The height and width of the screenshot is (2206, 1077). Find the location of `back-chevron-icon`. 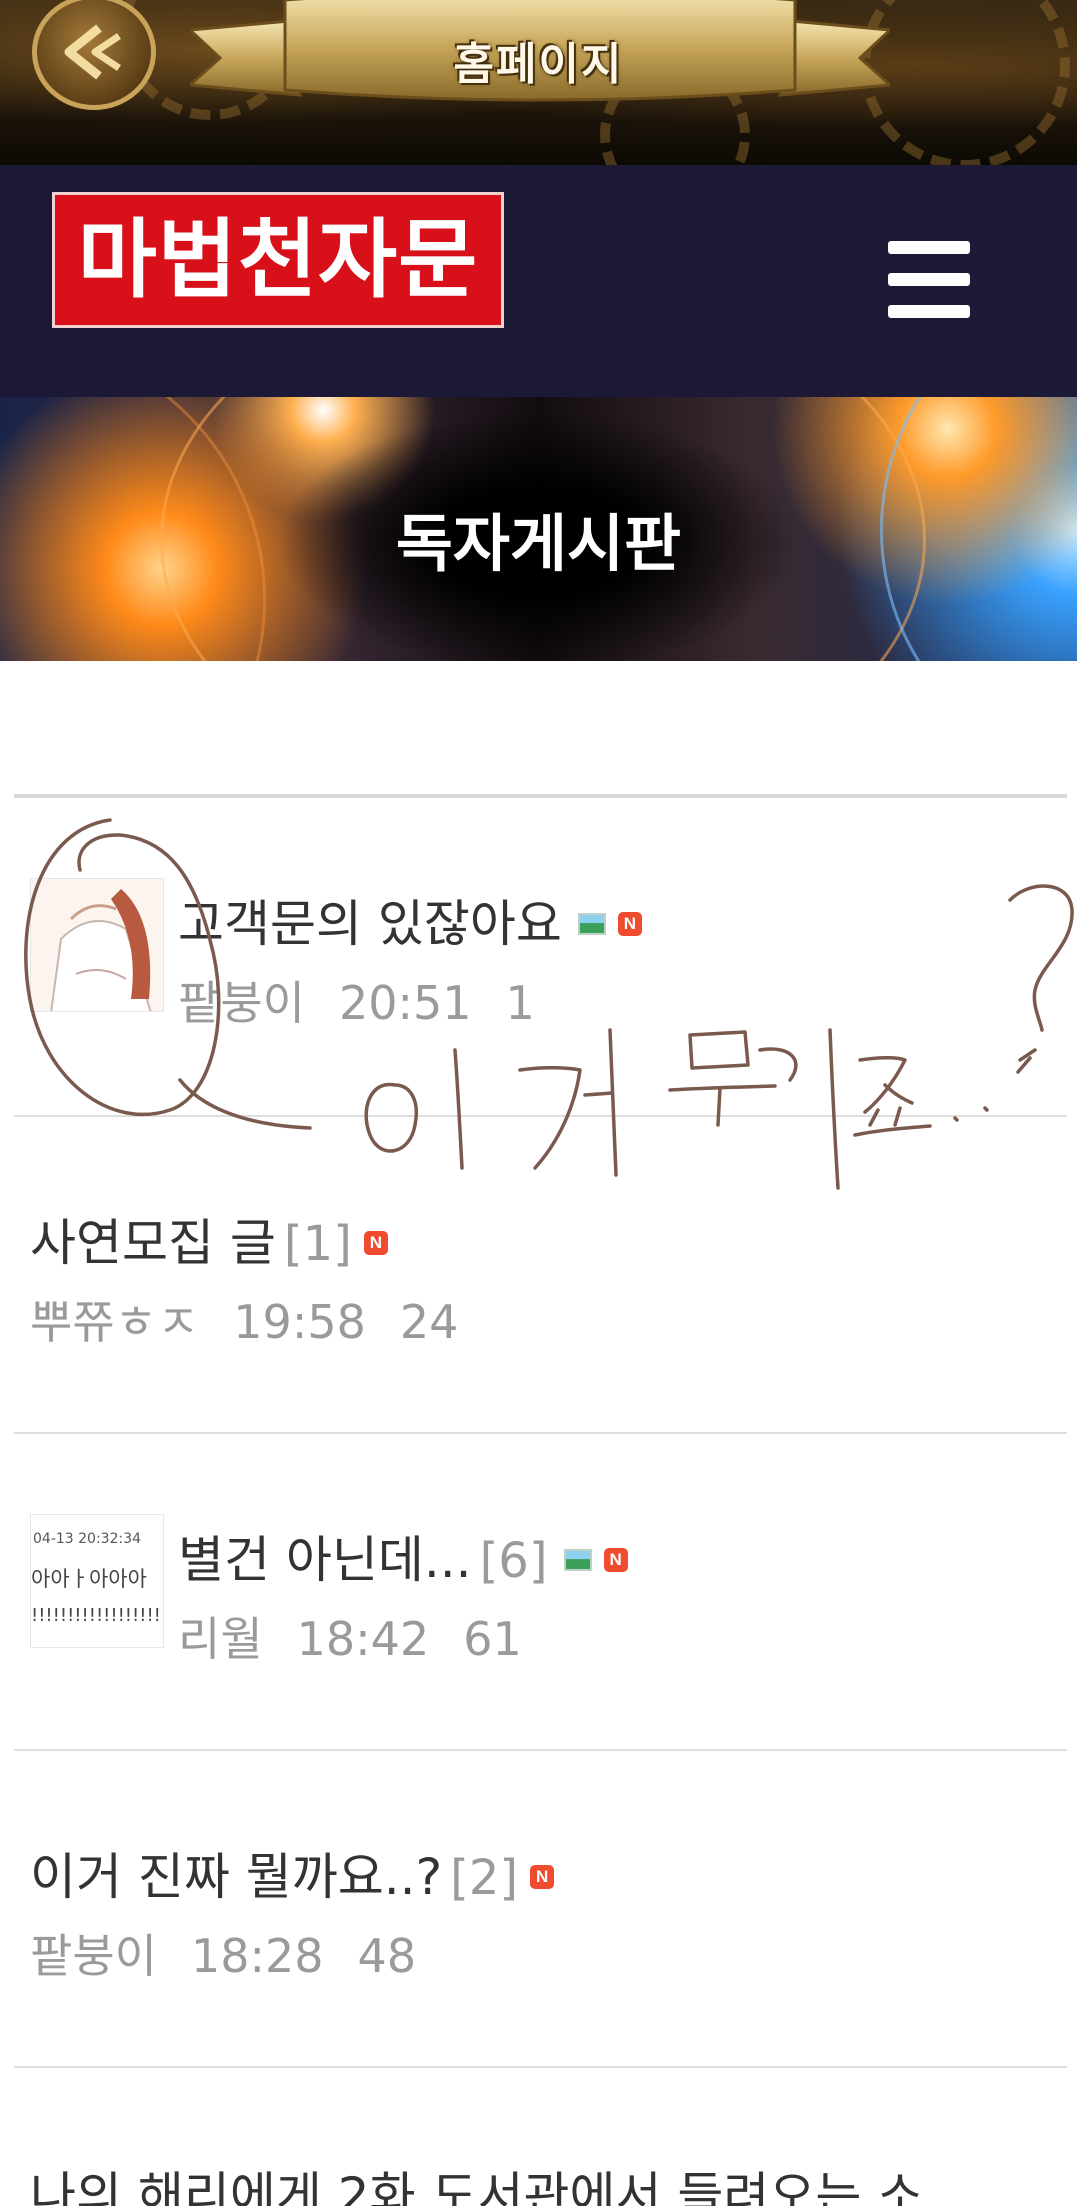

back-chevron-icon is located at coordinates (92, 52).